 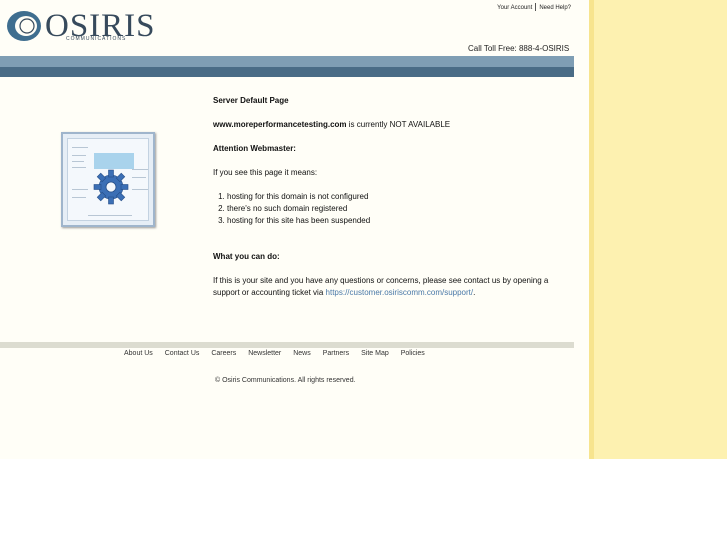 I want to click on support-link: https://customer.osiriscomm.com/support/, so click(x=400, y=292).